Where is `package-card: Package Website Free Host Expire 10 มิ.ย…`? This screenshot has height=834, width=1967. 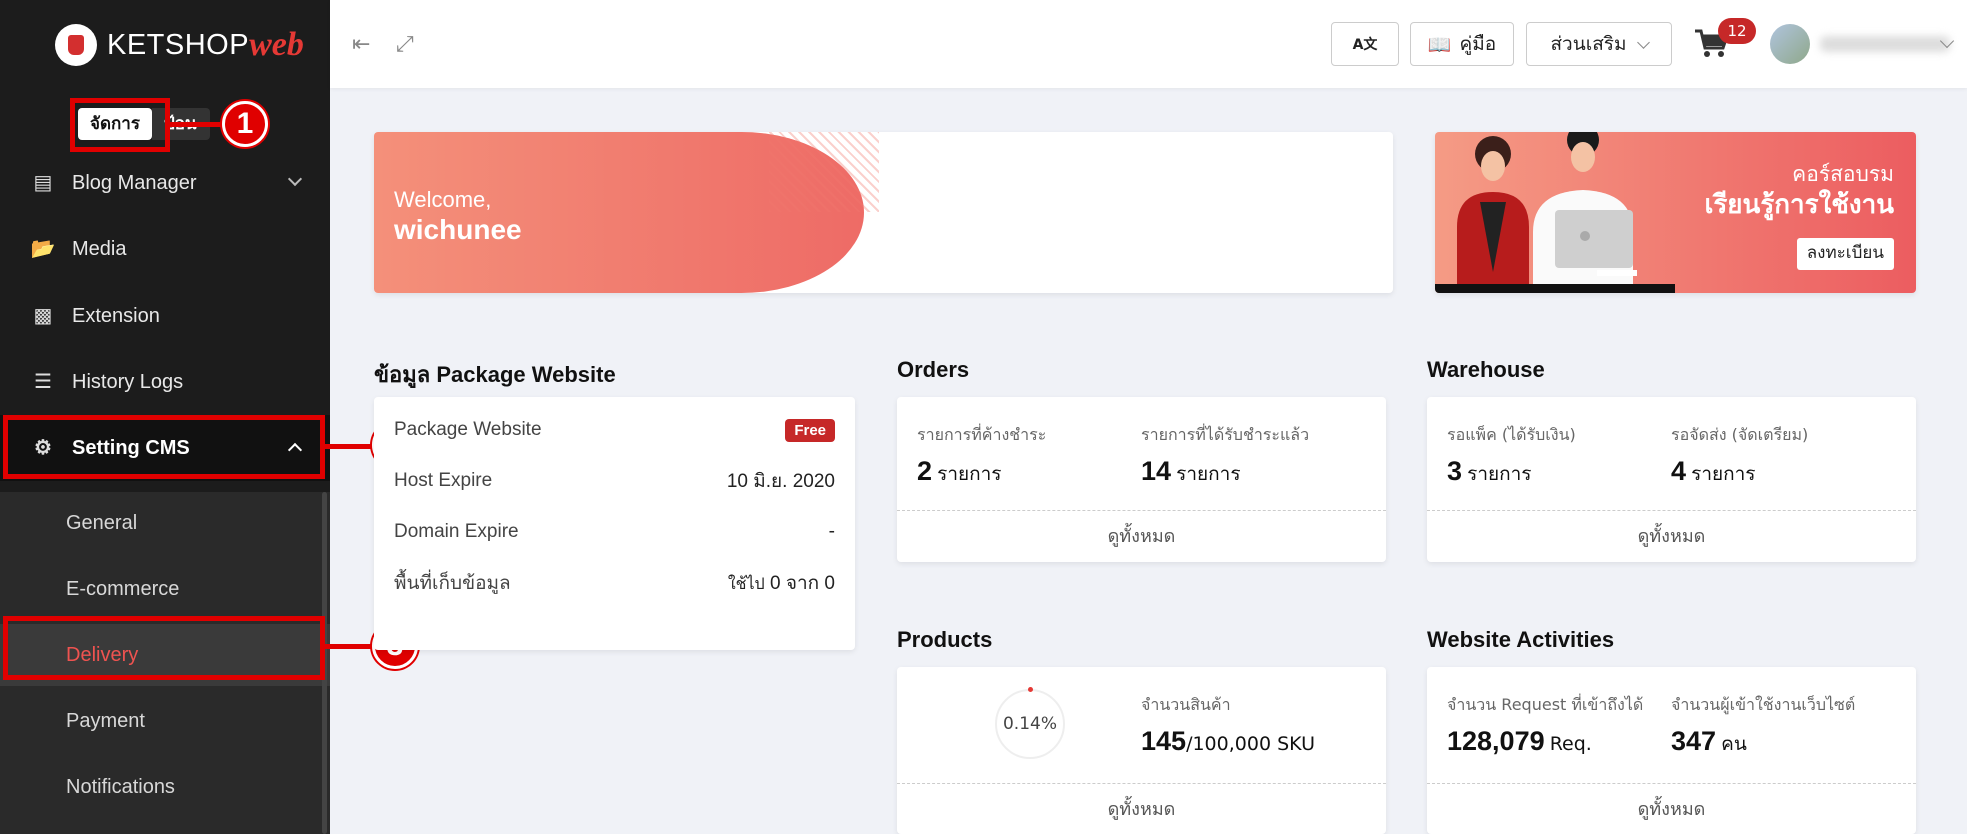
package-card: Package Website Free Host Expire 10 มิ.ย… is located at coordinates (614, 523).